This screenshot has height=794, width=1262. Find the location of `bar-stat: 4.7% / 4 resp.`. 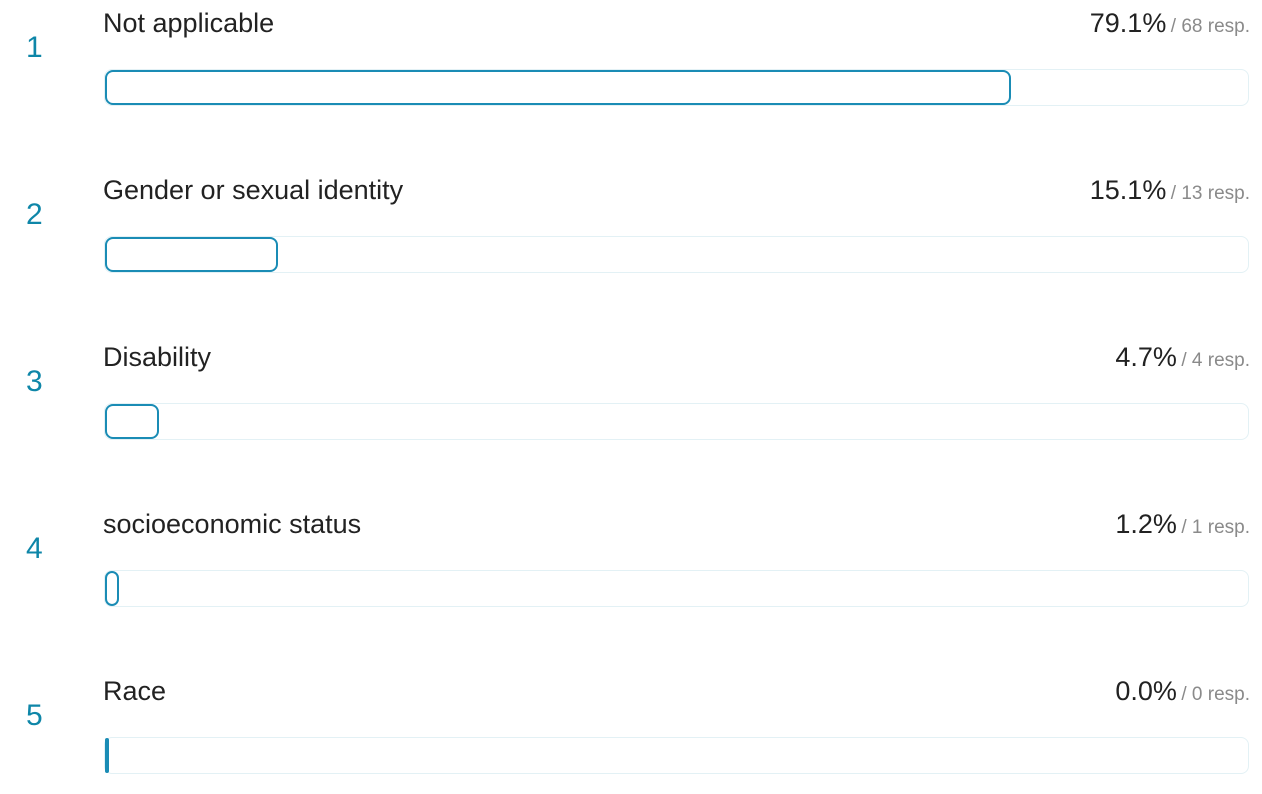

bar-stat: 4.7% / 4 resp. is located at coordinates (1182, 357).